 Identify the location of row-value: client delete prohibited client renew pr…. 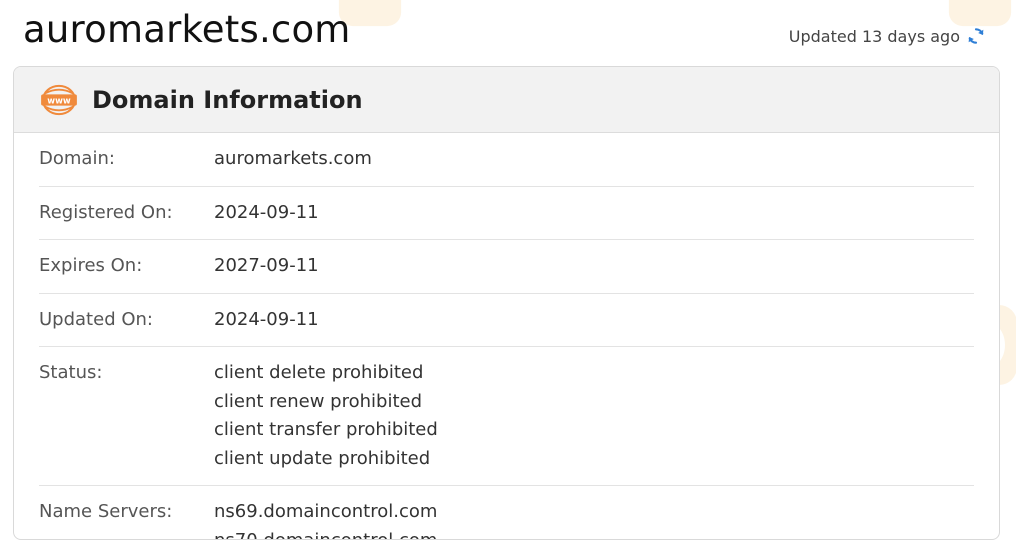
(326, 416).